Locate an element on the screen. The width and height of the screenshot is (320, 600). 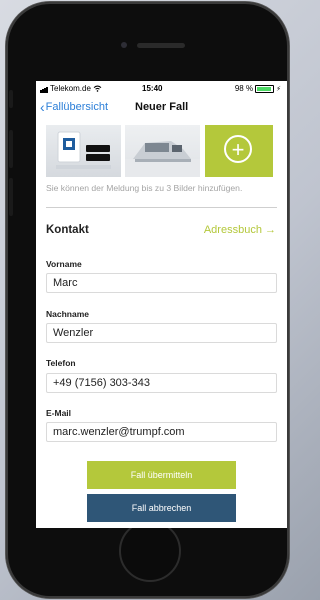
submit-case-button: Fall übermitteln is located at coordinates (161, 475).